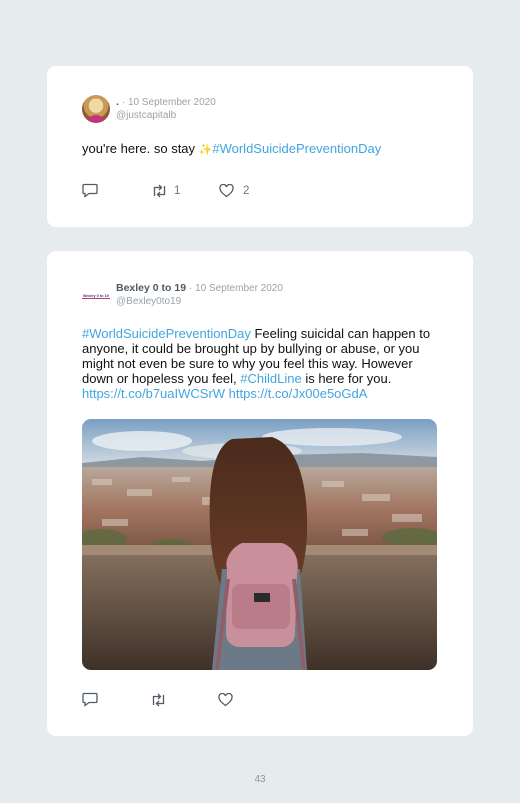  Describe the element at coordinates (205, 150) in the screenshot. I see `sparkles-icon: ✨` at that location.